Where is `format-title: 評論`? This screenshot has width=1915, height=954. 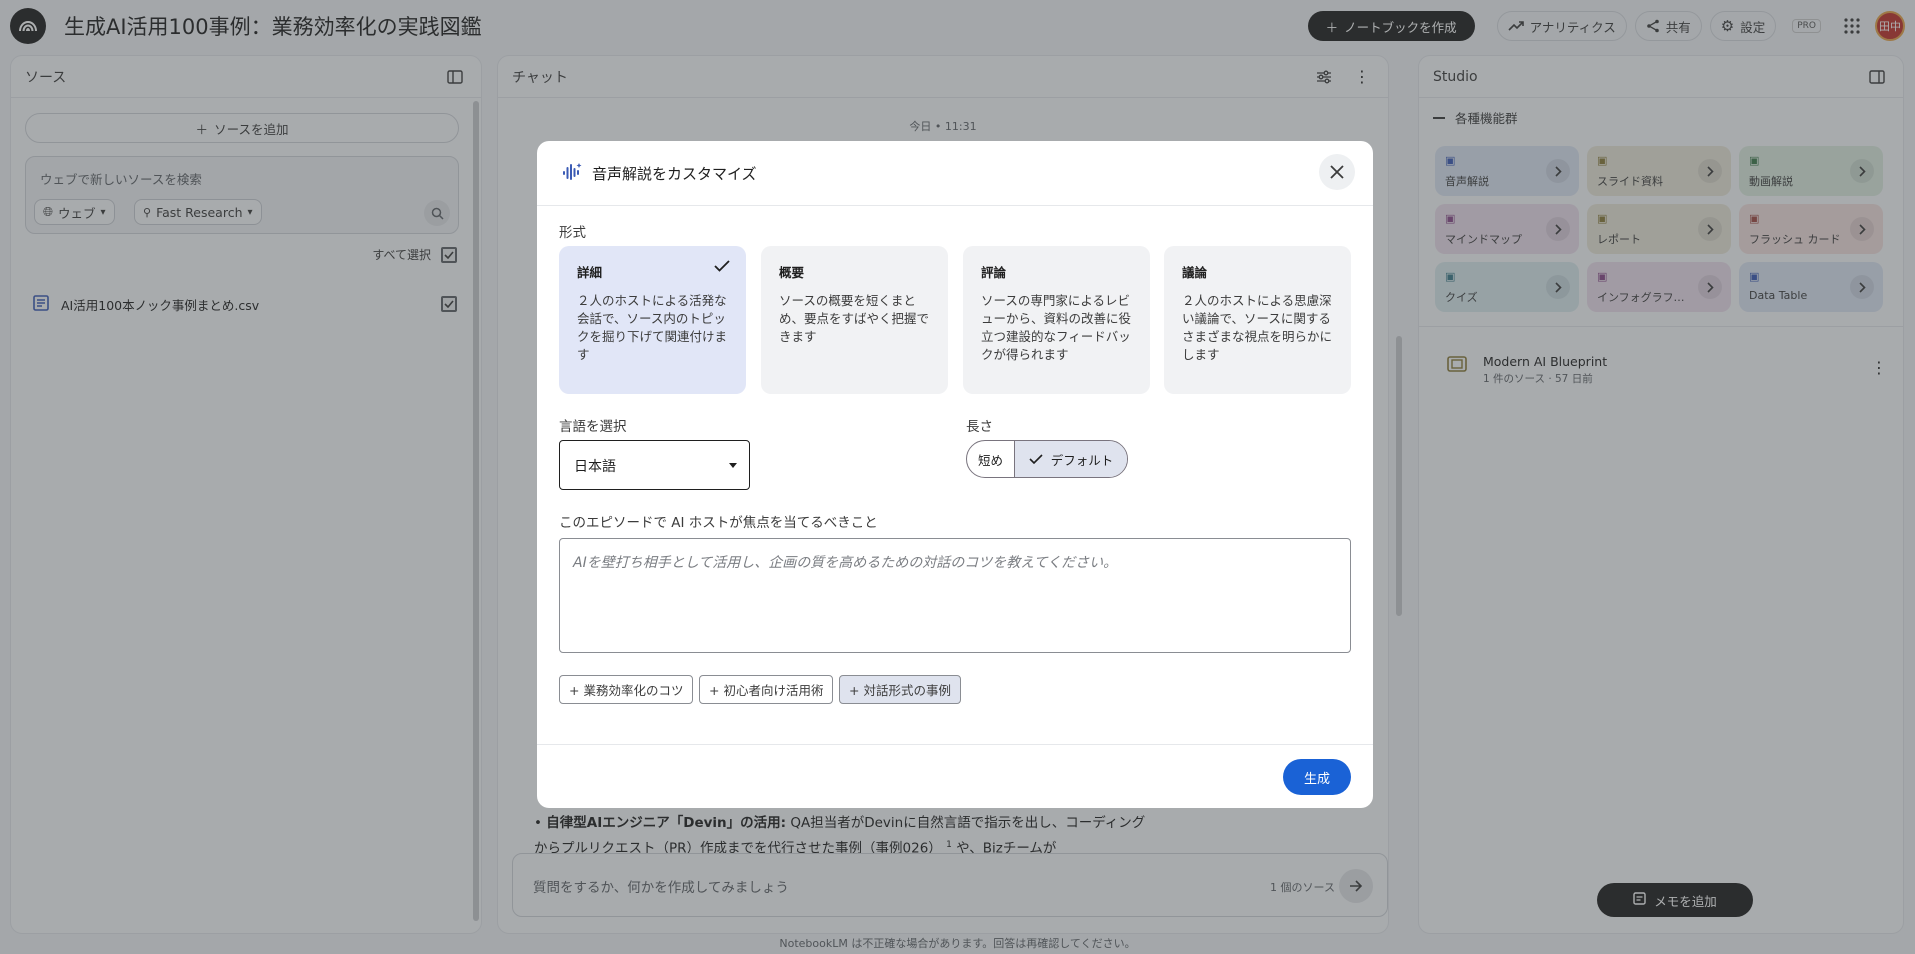 format-title: 評論 is located at coordinates (994, 272).